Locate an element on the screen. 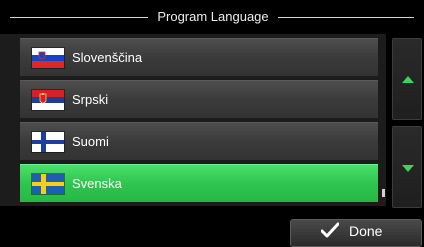 The image size is (424, 247). page-title: Program Language is located at coordinates (213, 16).